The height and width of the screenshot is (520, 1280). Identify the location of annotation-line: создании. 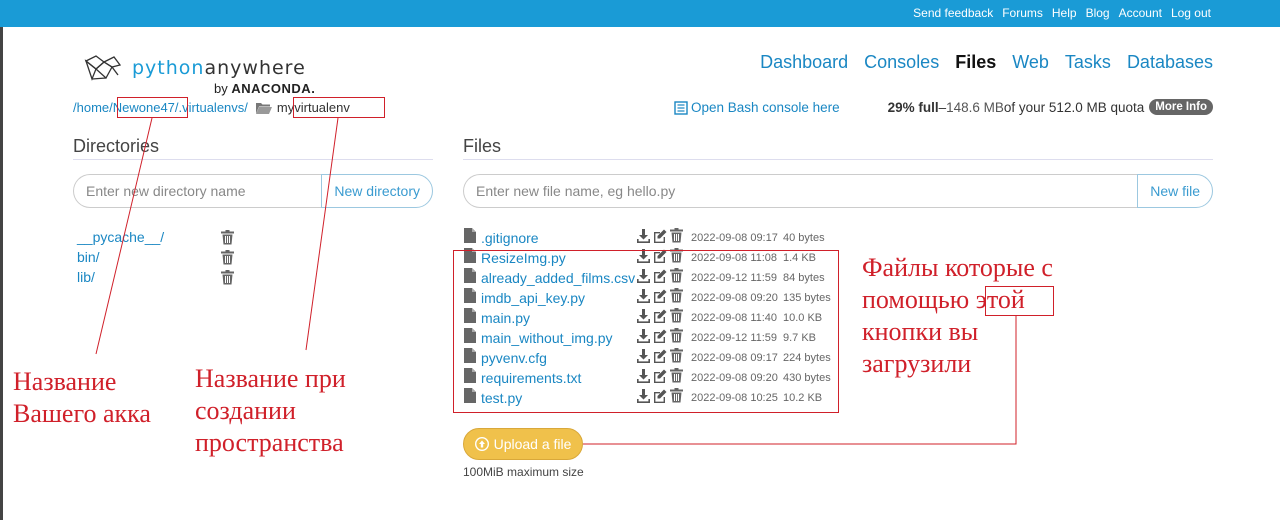
(245, 410).